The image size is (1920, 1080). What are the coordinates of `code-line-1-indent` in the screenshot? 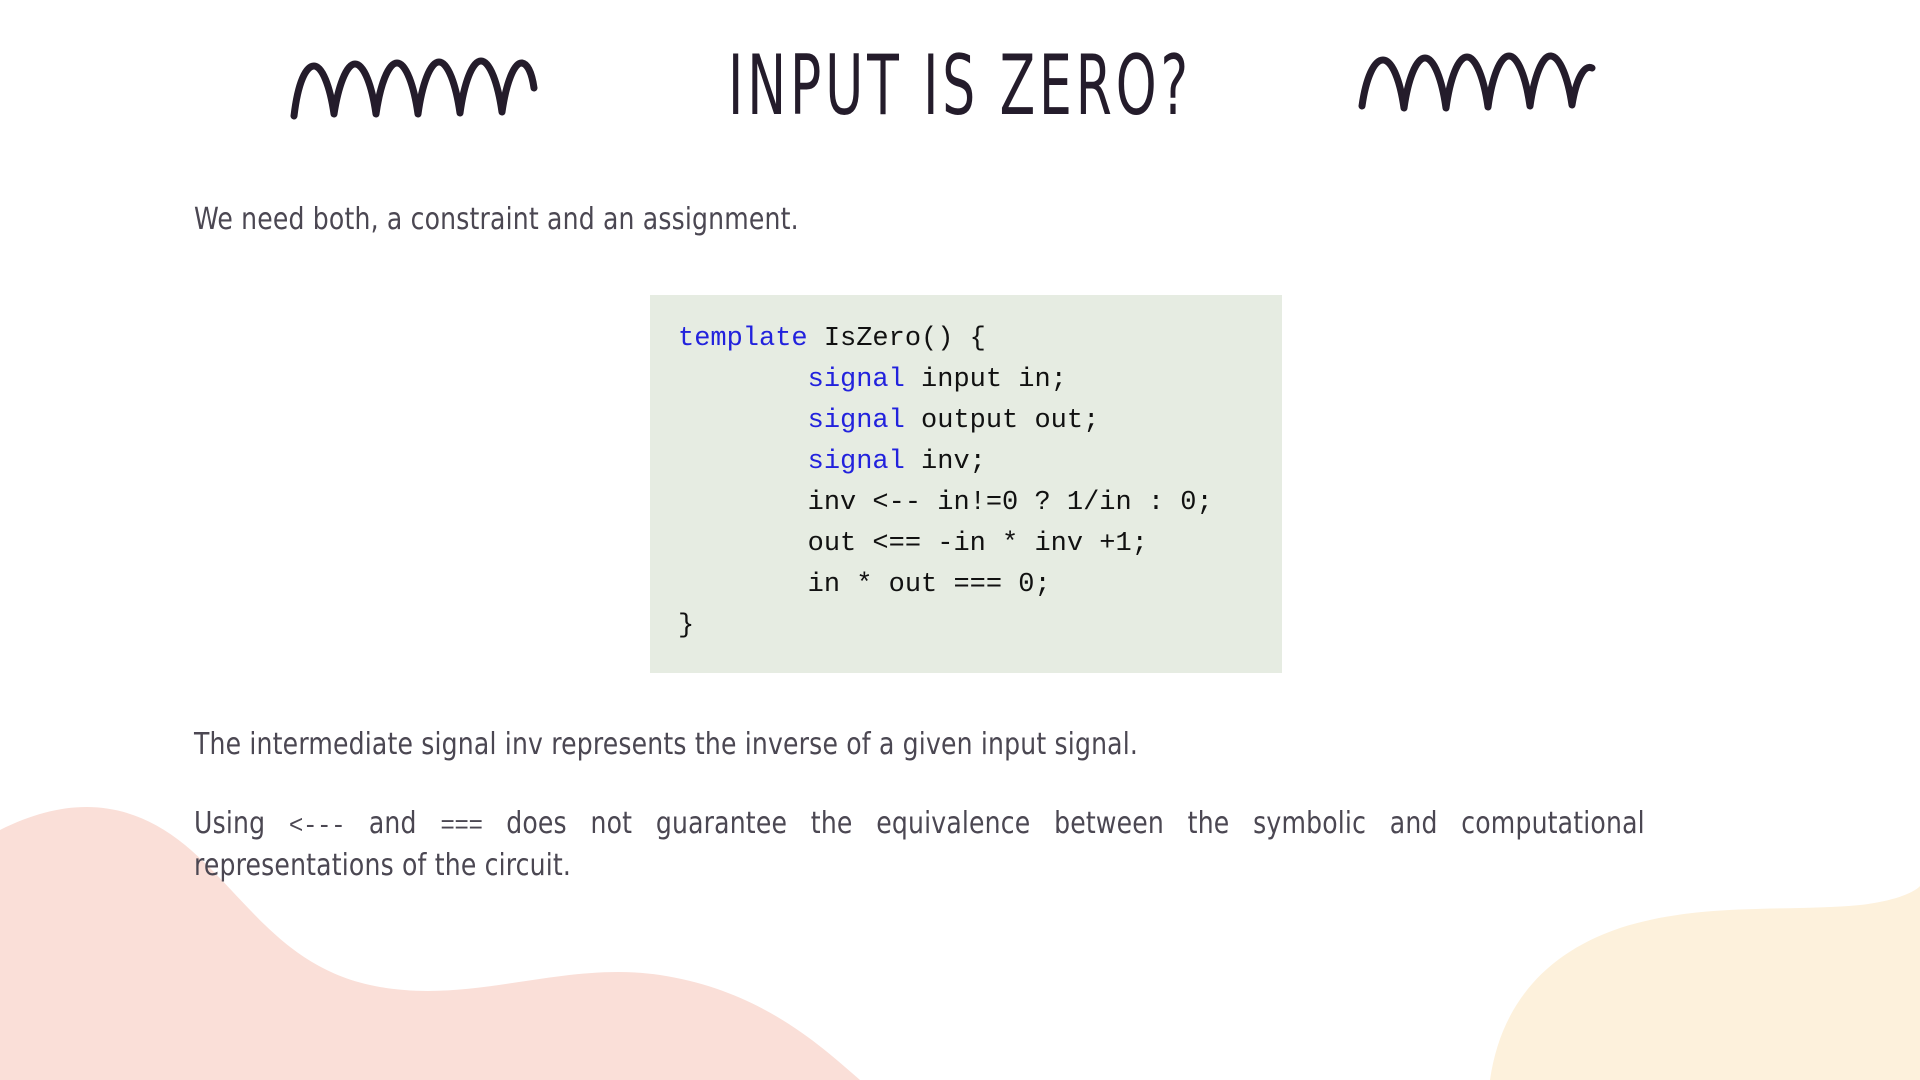 It's located at (743, 380).